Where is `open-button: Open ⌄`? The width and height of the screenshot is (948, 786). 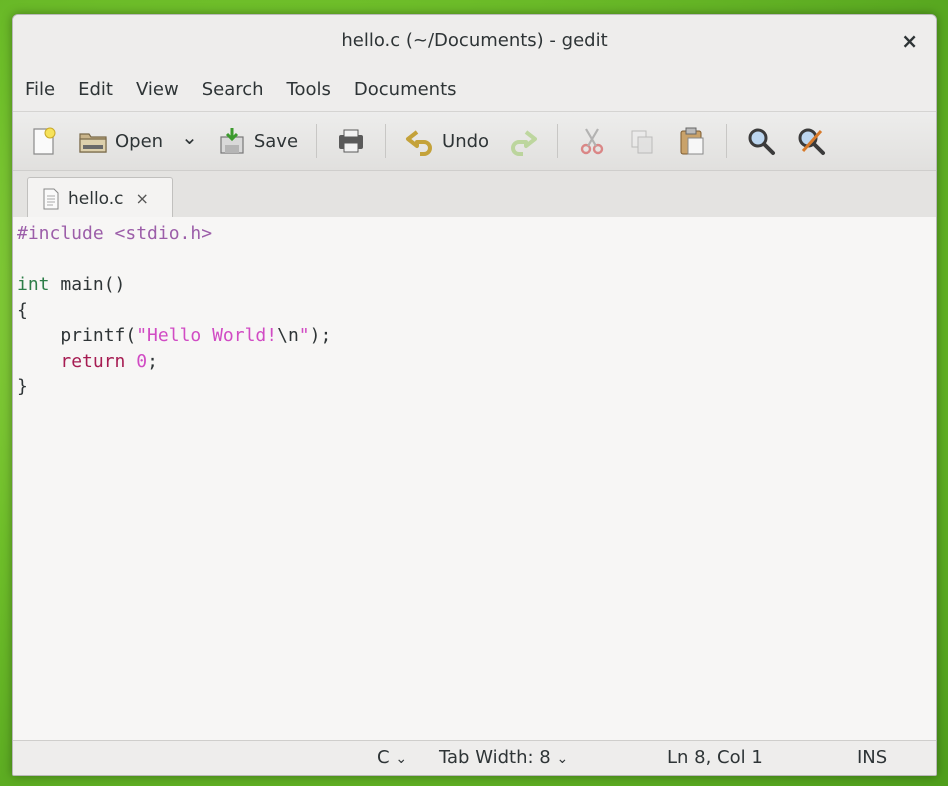
open-button: Open ⌄ is located at coordinates (137, 141).